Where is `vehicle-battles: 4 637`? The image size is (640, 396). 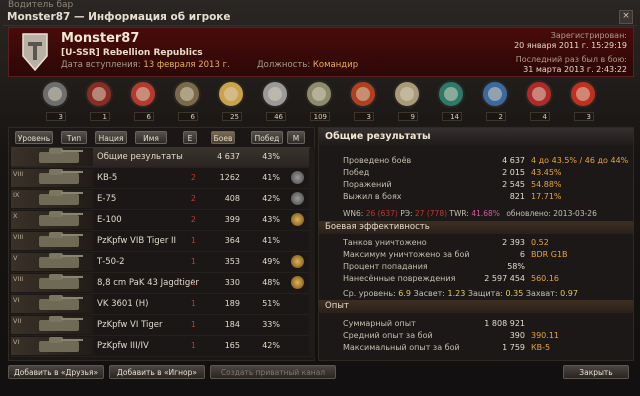
vehicle-battles: 4 637 is located at coordinates (228, 156).